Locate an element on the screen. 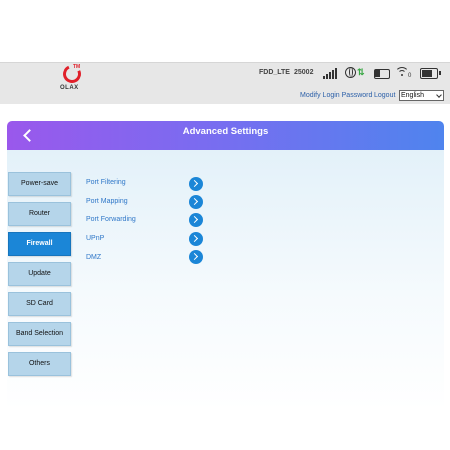 The image size is (450, 450). sidebar-item-others: Others is located at coordinates (39, 364).